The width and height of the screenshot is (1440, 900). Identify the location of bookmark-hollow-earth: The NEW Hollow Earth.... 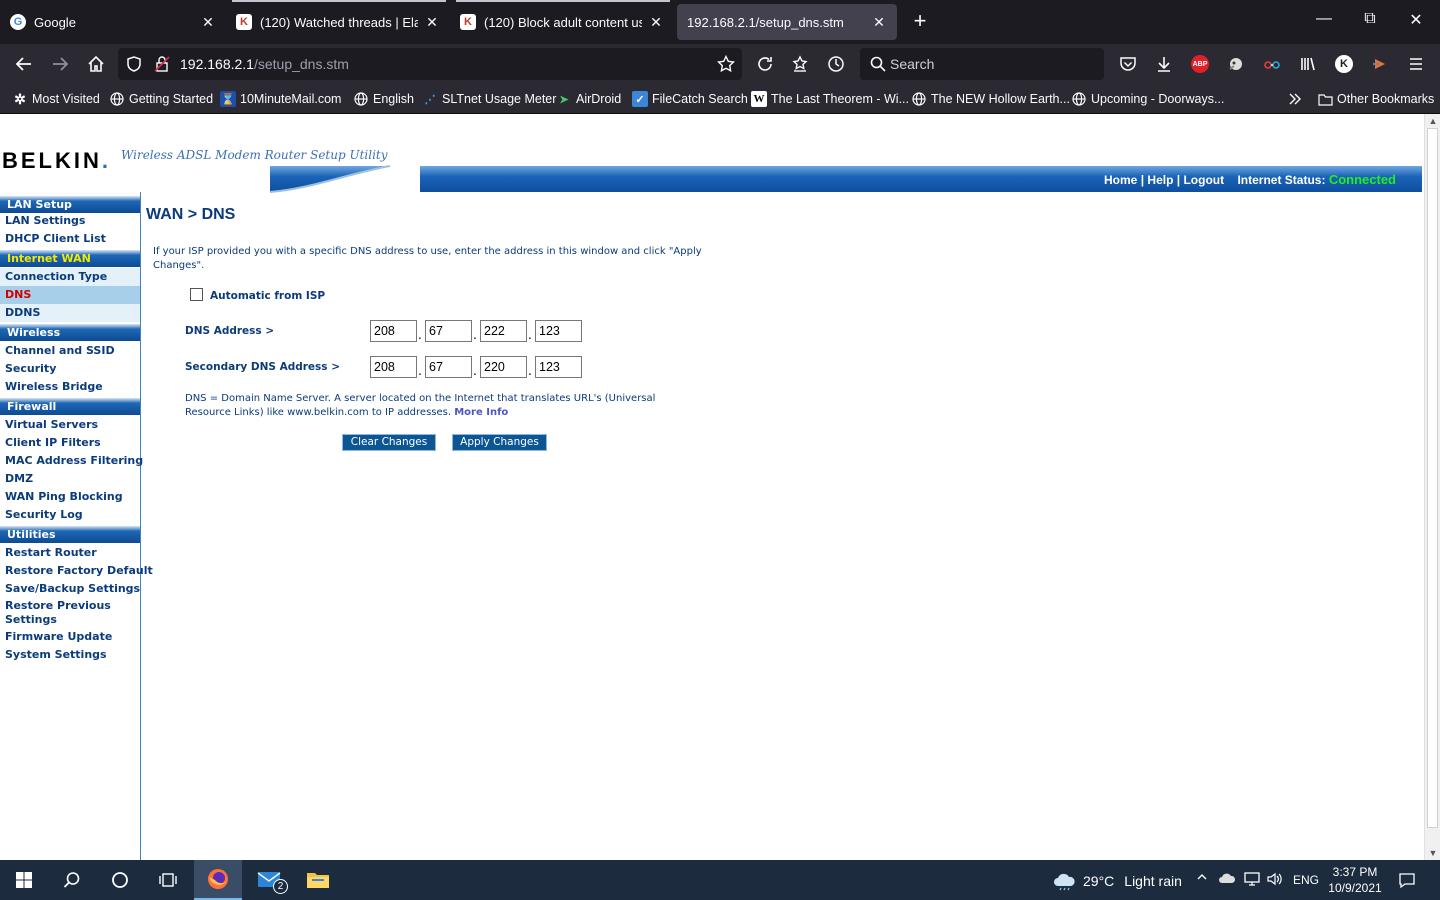
(990, 99).